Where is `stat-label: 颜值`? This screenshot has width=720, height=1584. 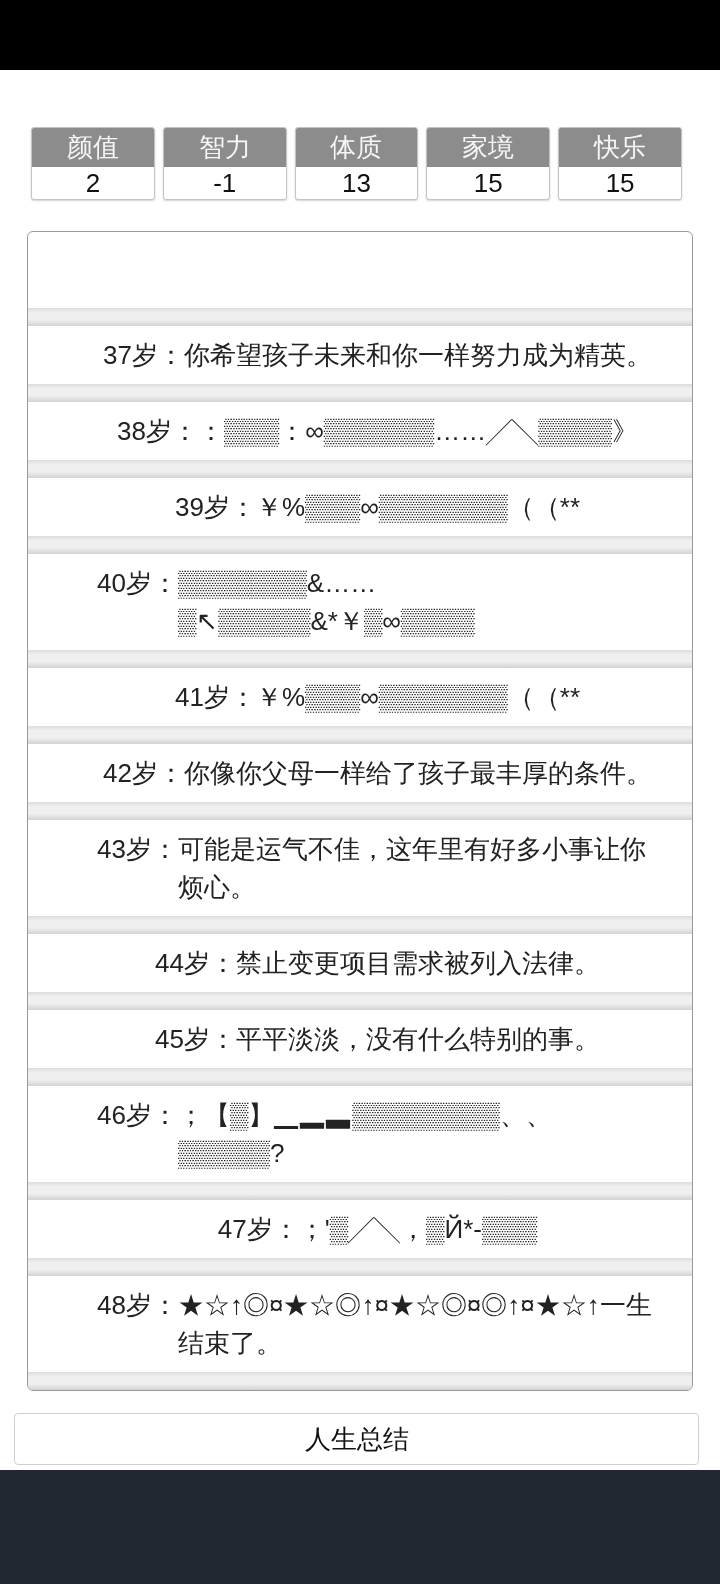 stat-label: 颜值 is located at coordinates (93, 147).